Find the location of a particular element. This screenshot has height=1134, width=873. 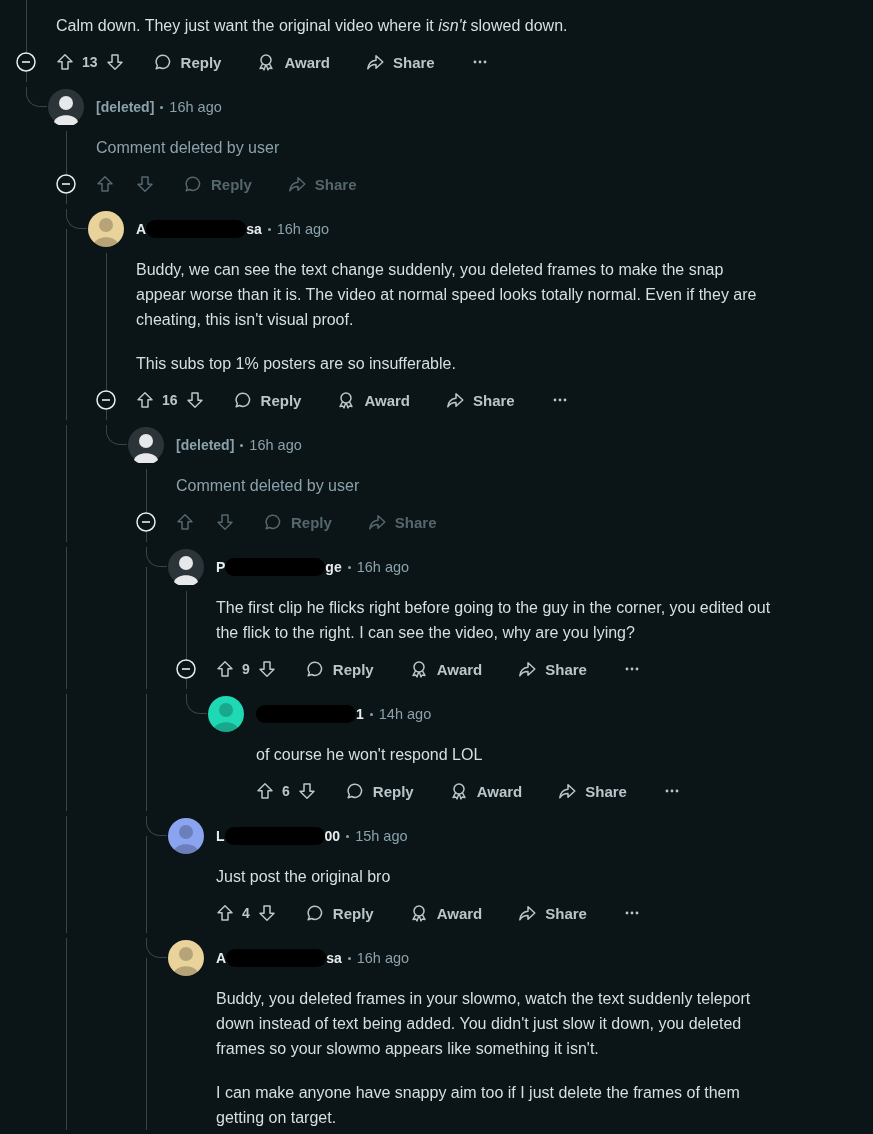

comment-text: The first clip he flicks right before going to the guy in the corner, you edited out the flick to the right. I can see the video, why are you lying? is located at coordinates (494, 620).